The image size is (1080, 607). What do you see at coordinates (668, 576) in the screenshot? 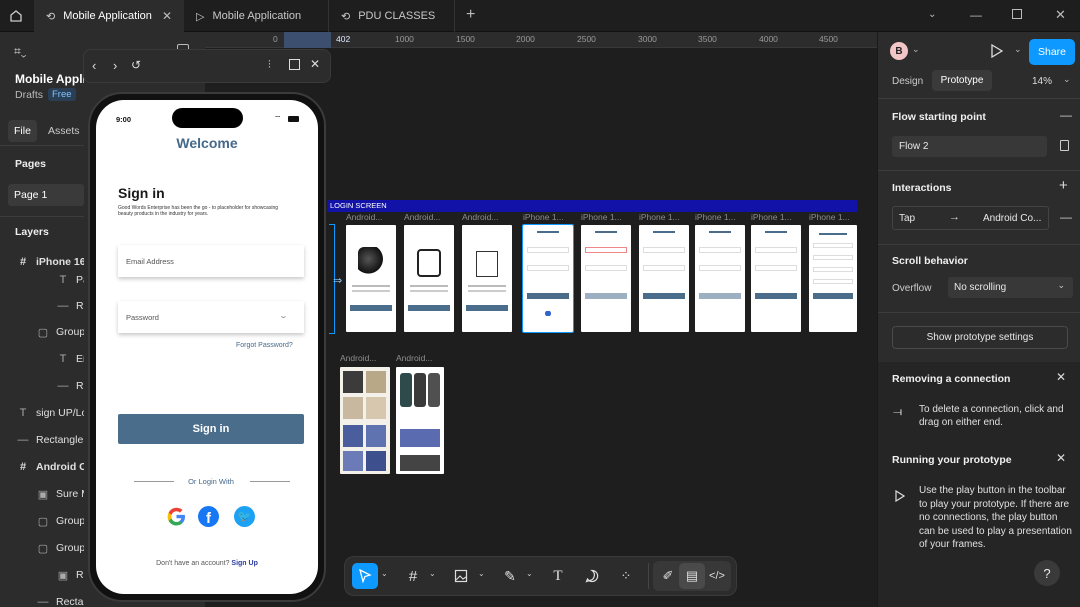
I see `draw-mode-button: ✐` at bounding box center [668, 576].